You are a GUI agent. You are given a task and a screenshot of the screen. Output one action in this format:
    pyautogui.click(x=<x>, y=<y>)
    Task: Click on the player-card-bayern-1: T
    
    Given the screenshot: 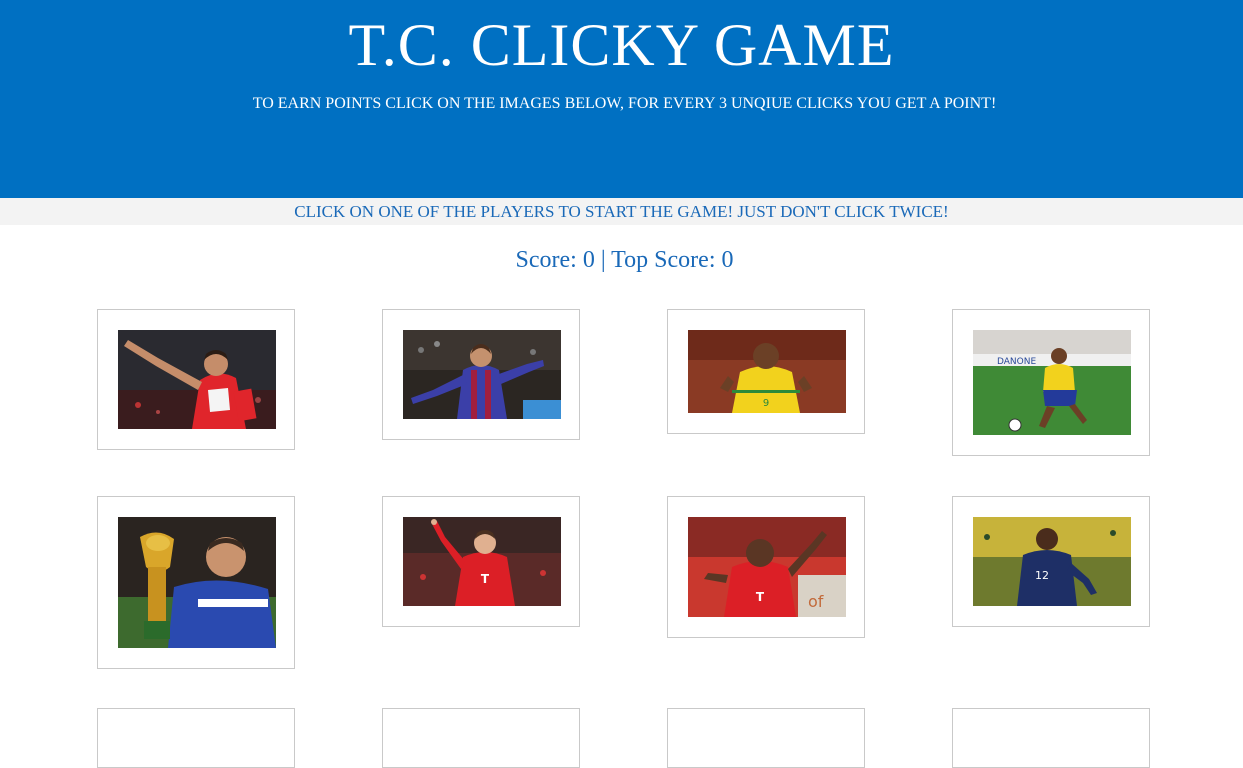 What is the action you would take?
    pyautogui.click(x=481, y=561)
    